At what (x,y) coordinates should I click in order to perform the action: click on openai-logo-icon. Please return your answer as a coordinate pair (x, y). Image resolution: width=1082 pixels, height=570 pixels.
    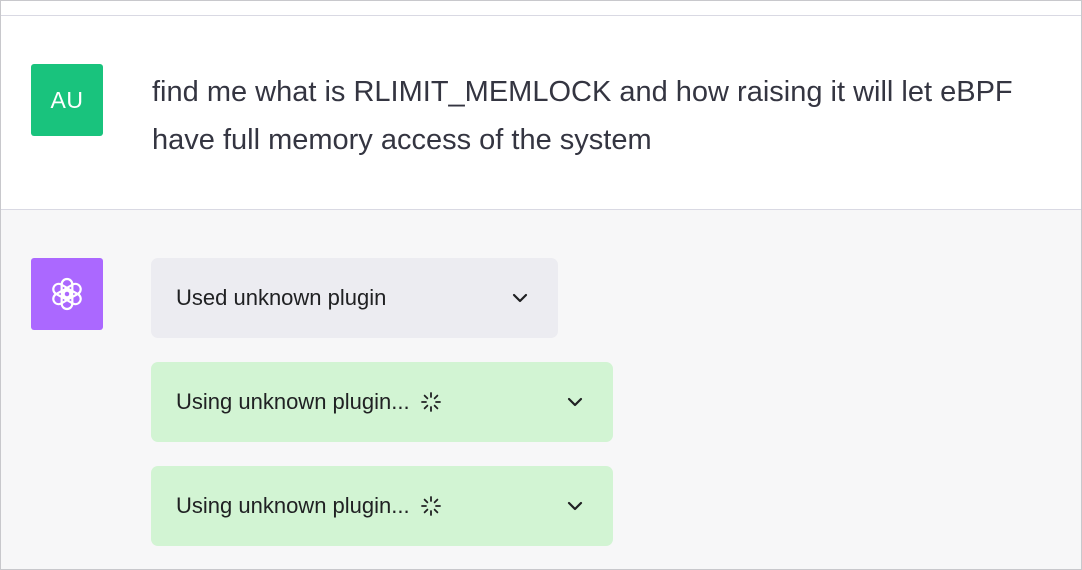
    Looking at the image, I should click on (67, 294).